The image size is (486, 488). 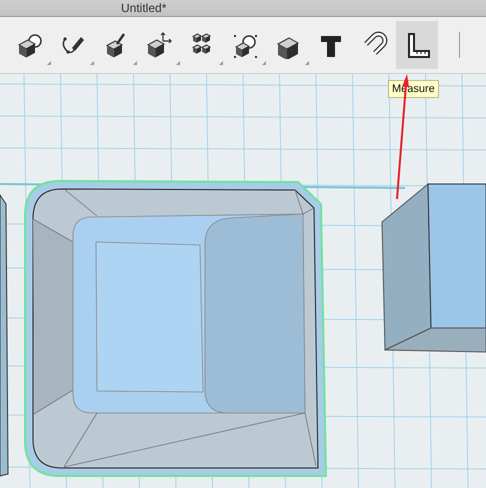 I want to click on move-cube-icon, so click(x=159, y=45).